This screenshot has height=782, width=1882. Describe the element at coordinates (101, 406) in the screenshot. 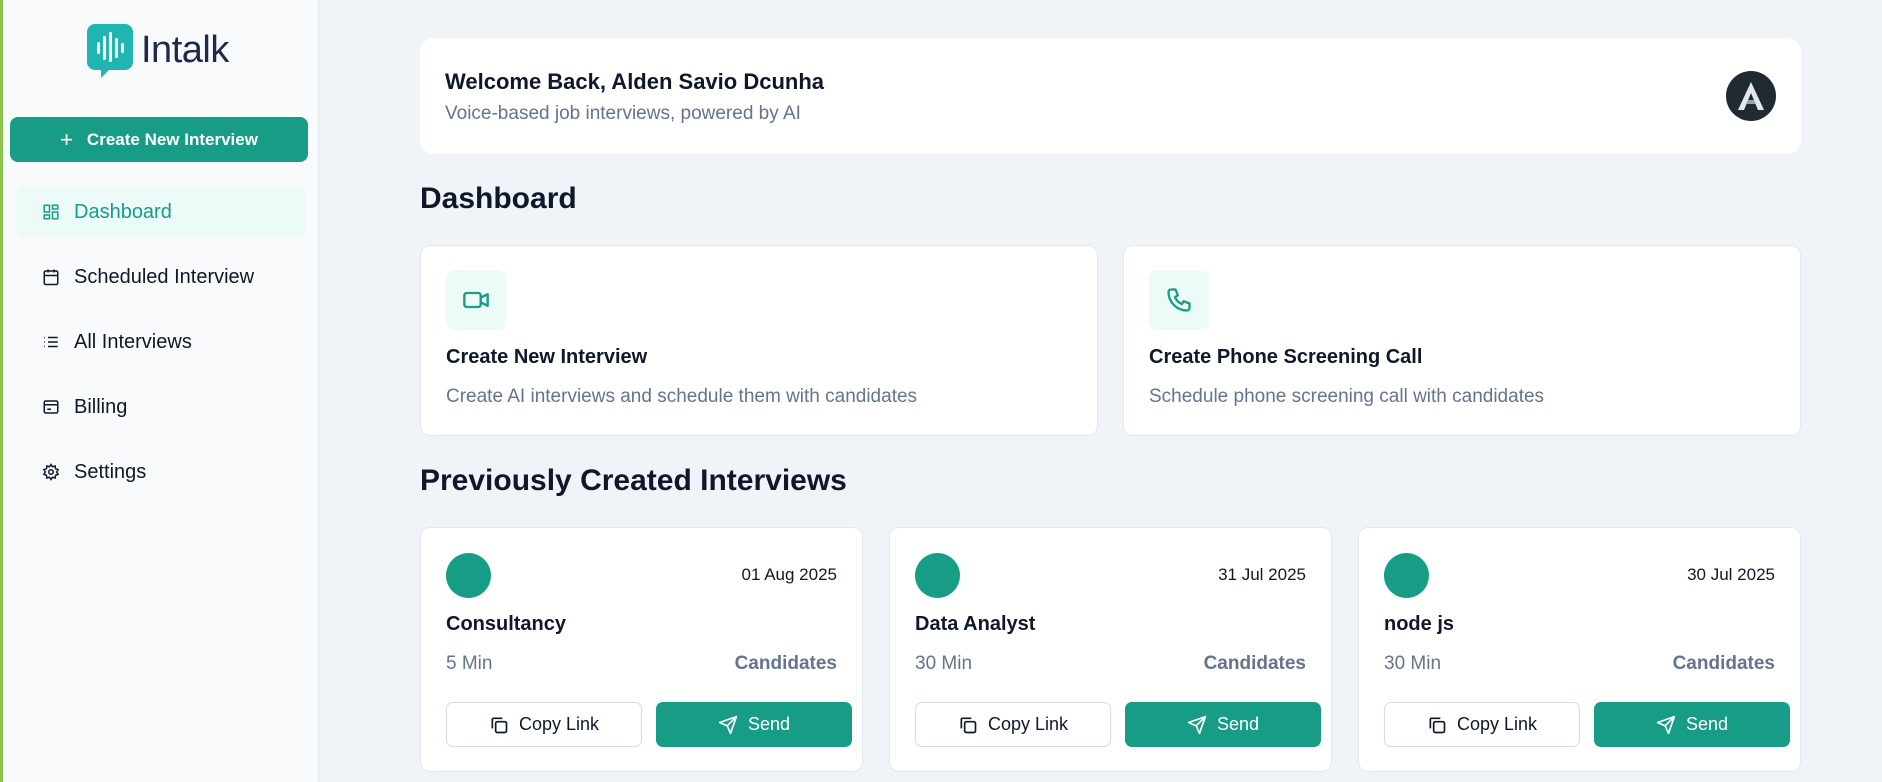

I see `sidebar-item-label: Billing` at that location.